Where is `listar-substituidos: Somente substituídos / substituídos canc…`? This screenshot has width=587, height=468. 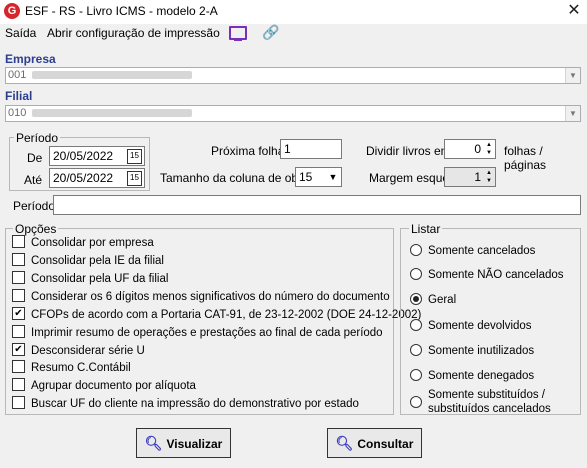
listar-substituidos: Somente substituídos / substituídos canc… is located at coordinates (480, 402).